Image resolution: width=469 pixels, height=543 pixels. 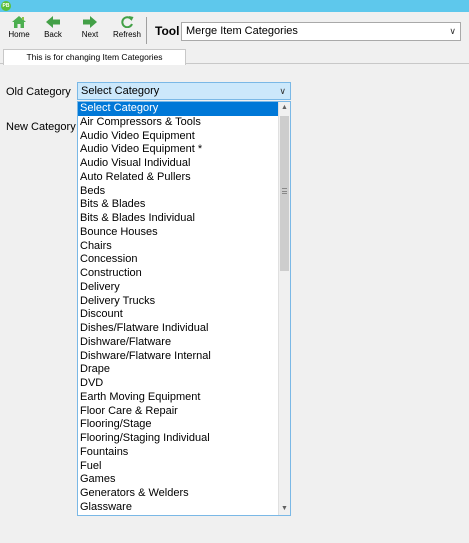 What do you see at coordinates (53, 34) in the screenshot?
I see `back-button-label: Back` at bounding box center [53, 34].